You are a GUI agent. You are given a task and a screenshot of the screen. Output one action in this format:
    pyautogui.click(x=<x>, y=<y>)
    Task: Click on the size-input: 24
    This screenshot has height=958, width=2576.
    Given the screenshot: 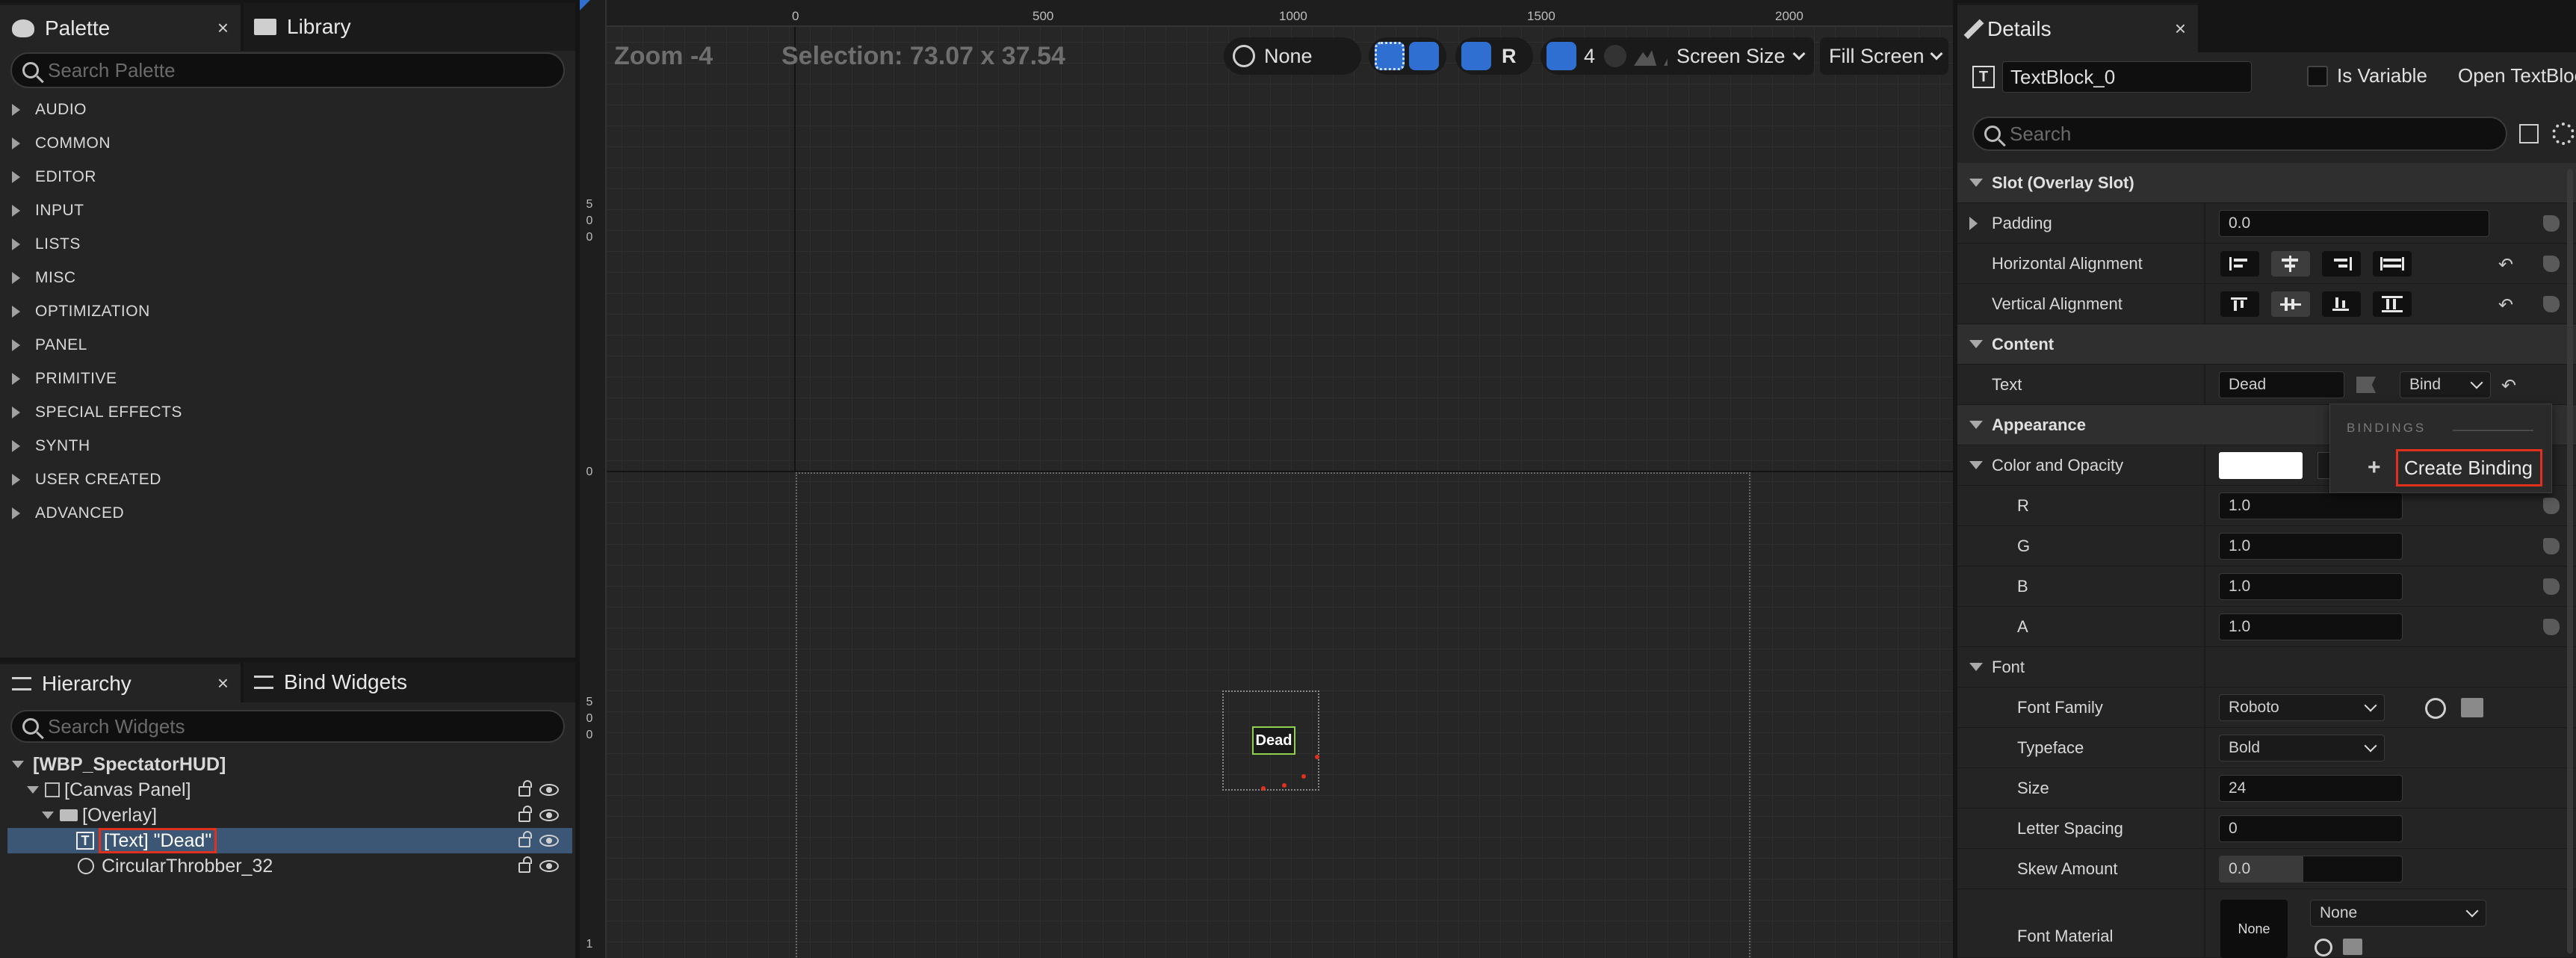 What is the action you would take?
    pyautogui.click(x=2311, y=788)
    